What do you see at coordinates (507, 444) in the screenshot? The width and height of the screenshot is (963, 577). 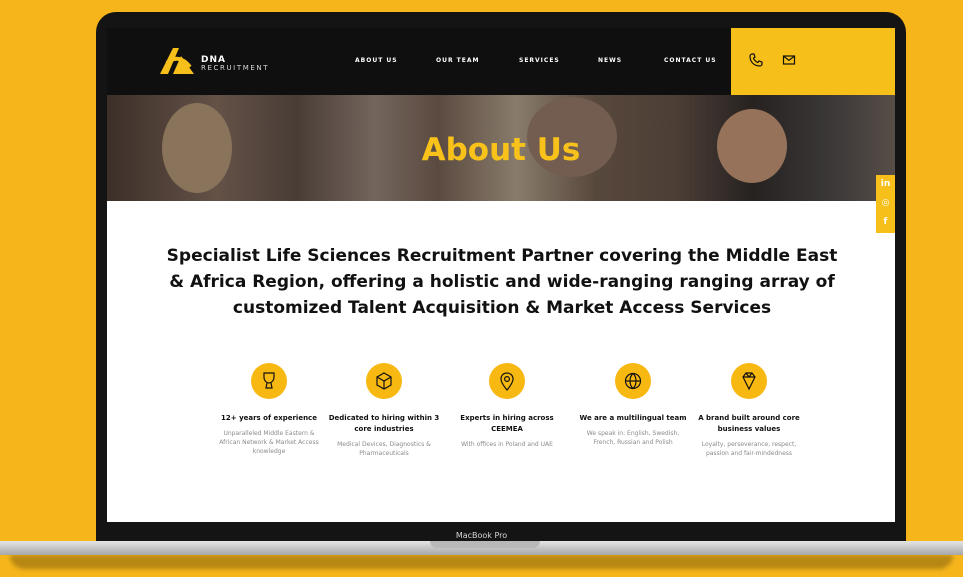 I see `feature-description: With offices in Poland and UAE` at bounding box center [507, 444].